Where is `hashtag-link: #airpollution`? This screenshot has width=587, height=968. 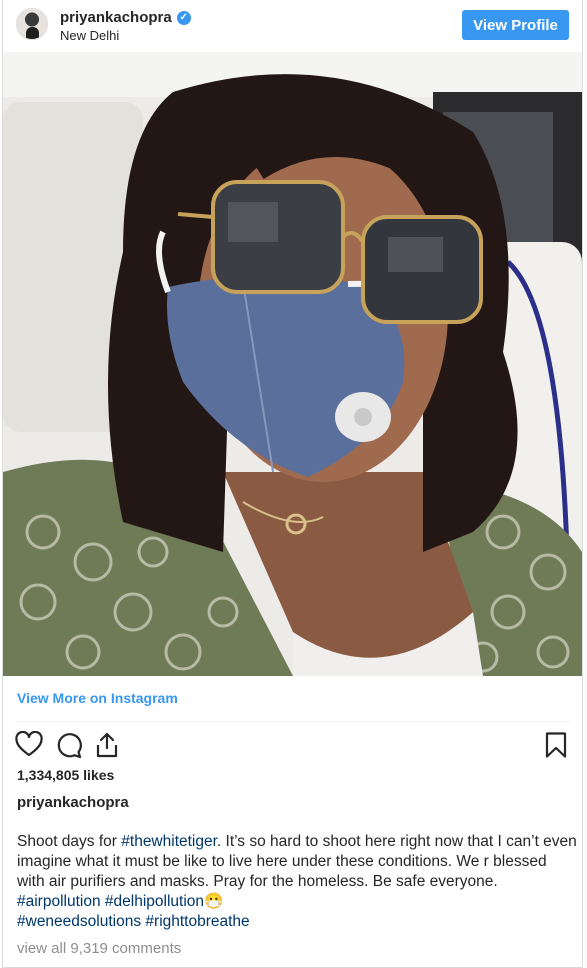
hashtag-link: #airpollution is located at coordinates (59, 901).